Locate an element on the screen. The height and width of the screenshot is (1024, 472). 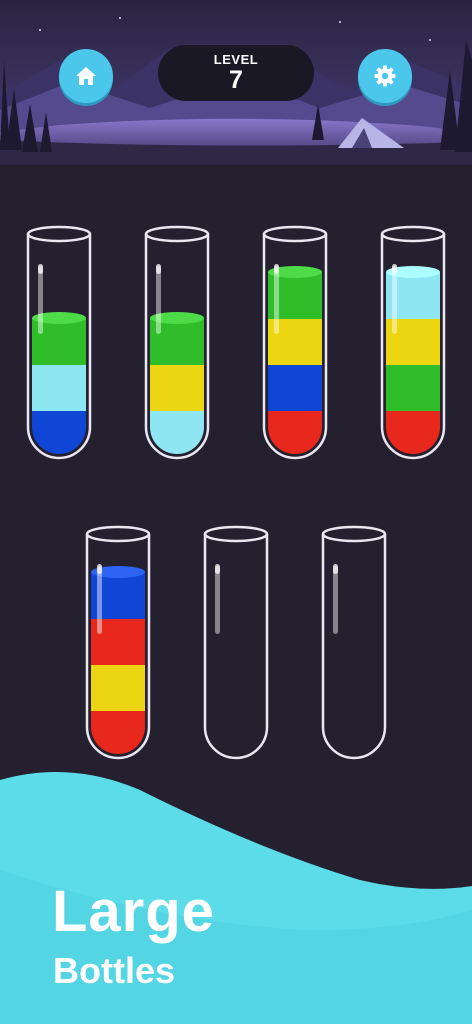
caption-title: Large is located at coordinates (133, 911).